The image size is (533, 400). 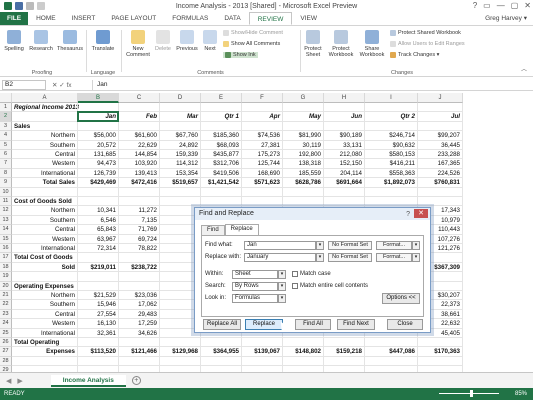 I want to click on cell-b12: 10,341, so click(x=97, y=210).